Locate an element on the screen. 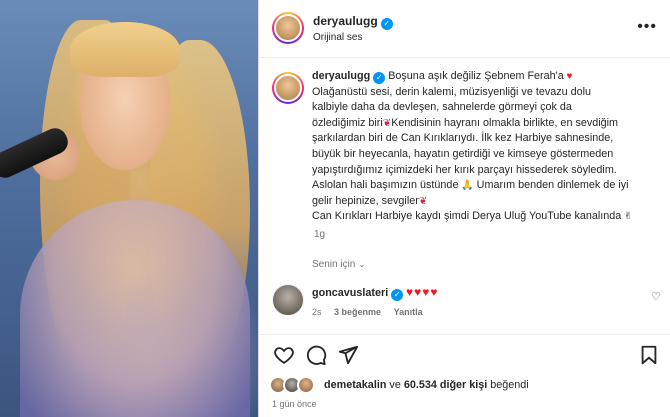 This screenshot has height=417, width=670. more-options-icon: ••• is located at coordinates (647, 27).